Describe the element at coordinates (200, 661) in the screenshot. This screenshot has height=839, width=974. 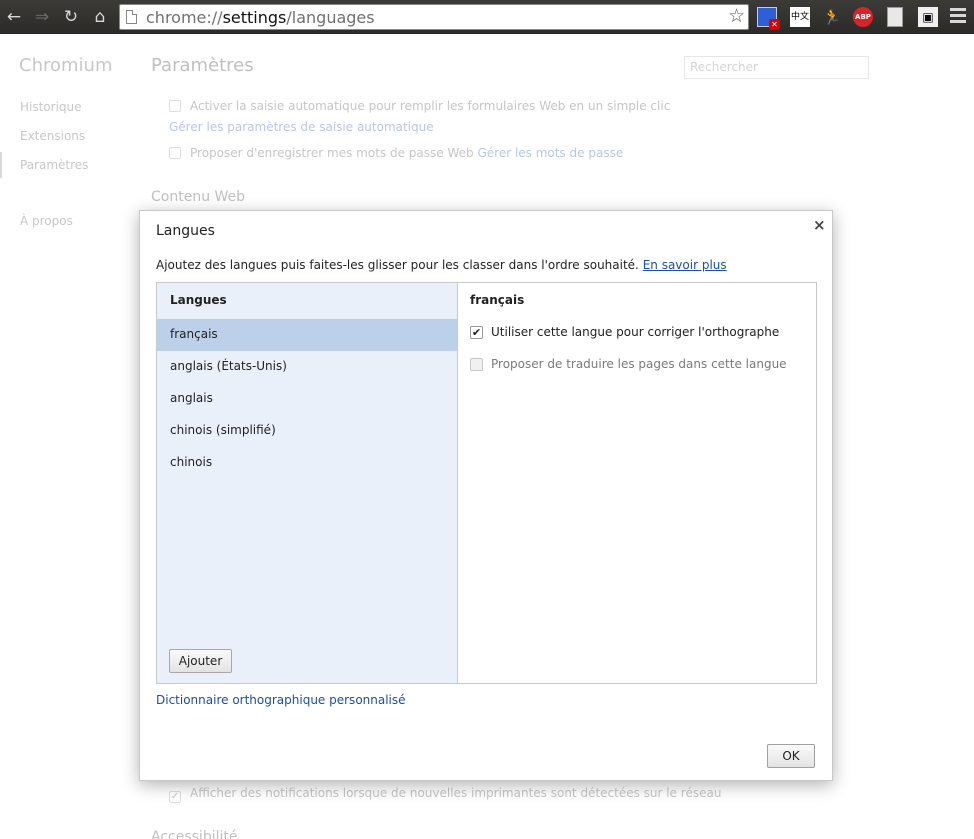
I see `add-language-button: Ajouter` at that location.